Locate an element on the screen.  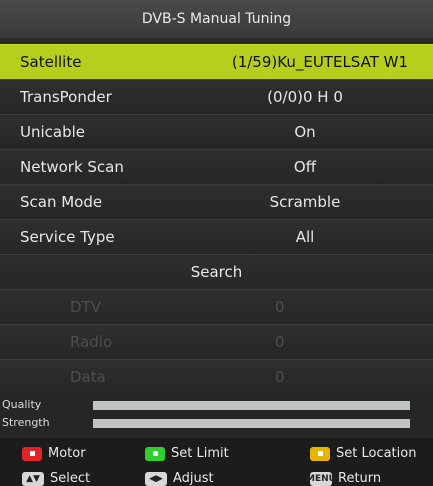
adjust-hint: ◀▶ Adjust is located at coordinates (179, 478).